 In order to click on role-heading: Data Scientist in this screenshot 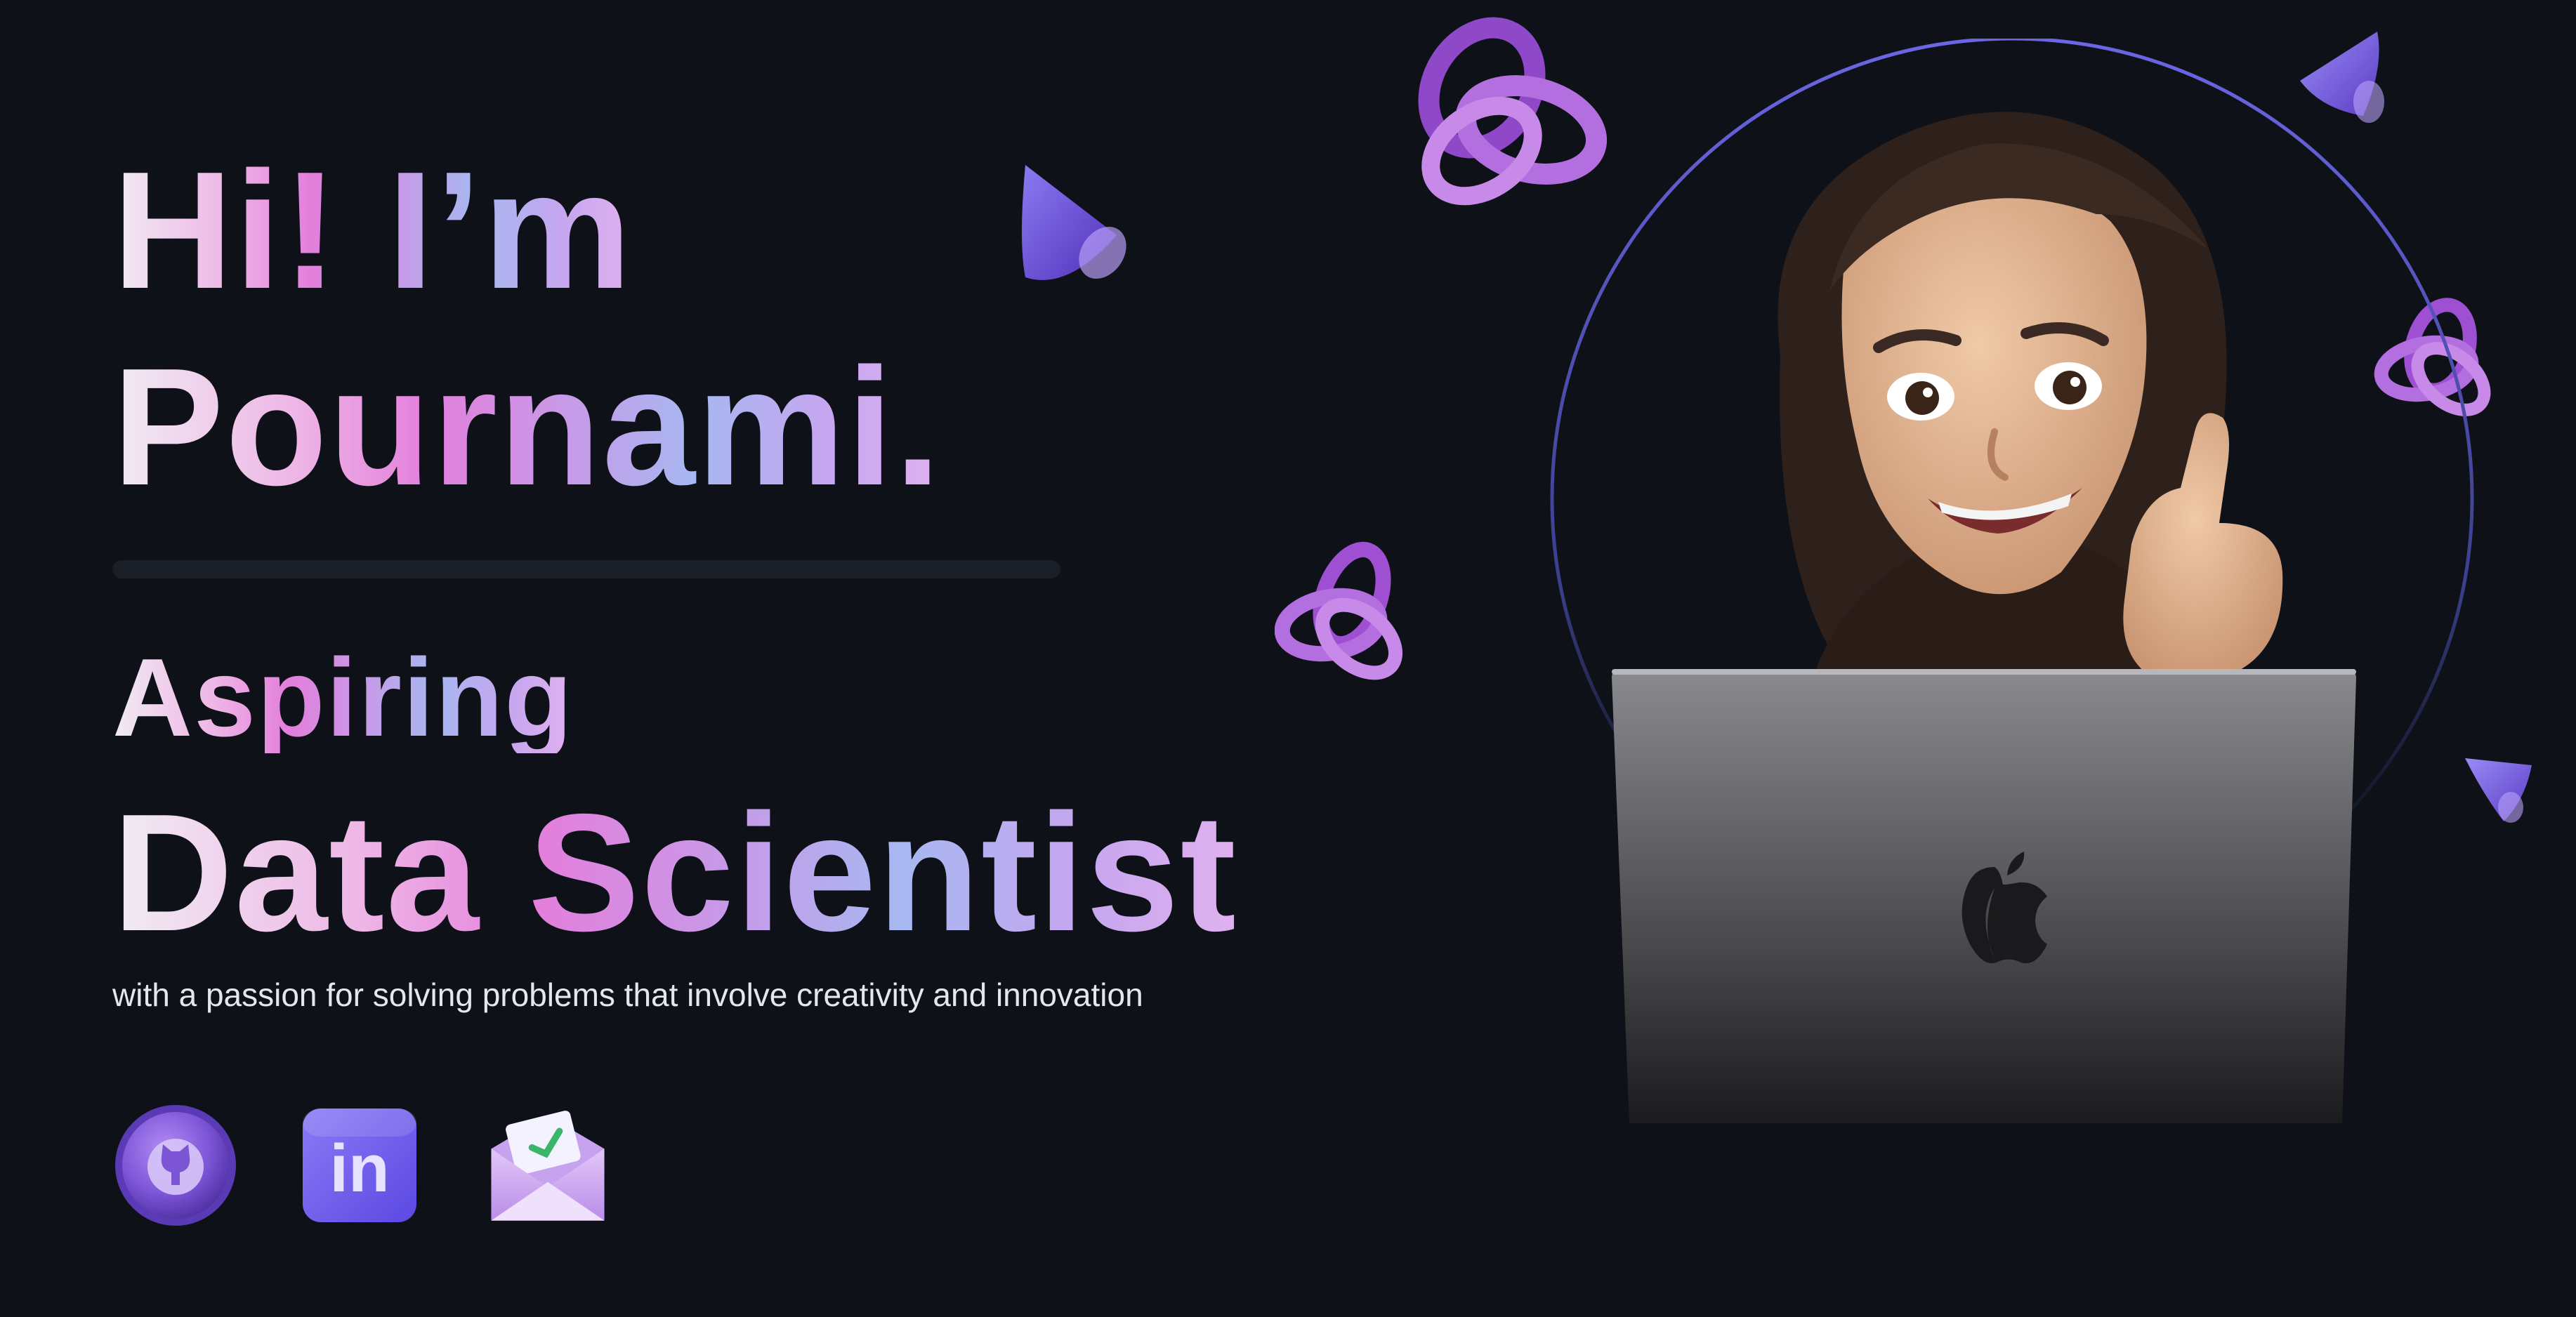, I will do `click(674, 873)`.